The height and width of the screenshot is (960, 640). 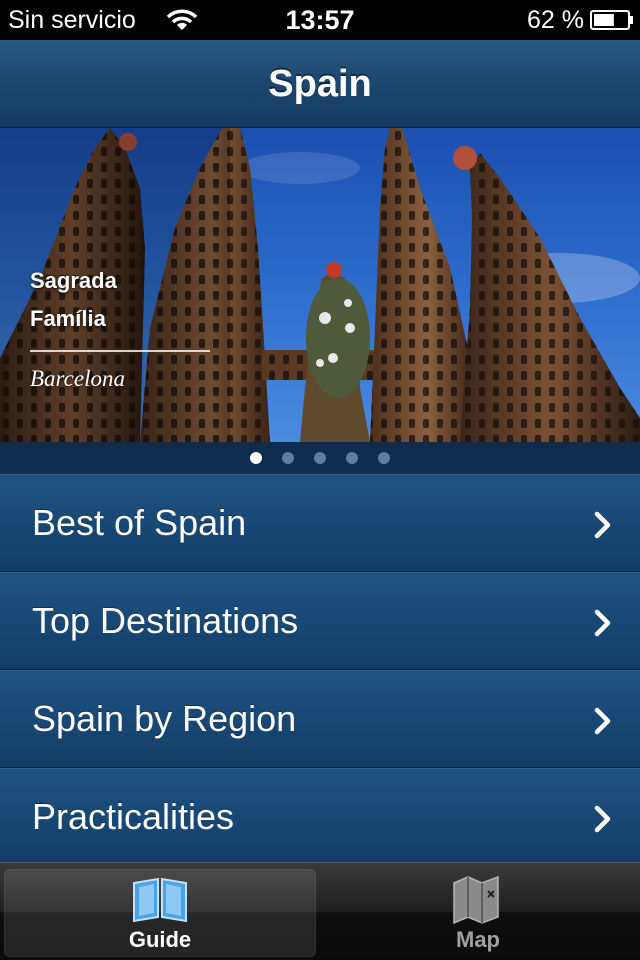 I want to click on navigation-bar: Spain, so click(x=320, y=84).